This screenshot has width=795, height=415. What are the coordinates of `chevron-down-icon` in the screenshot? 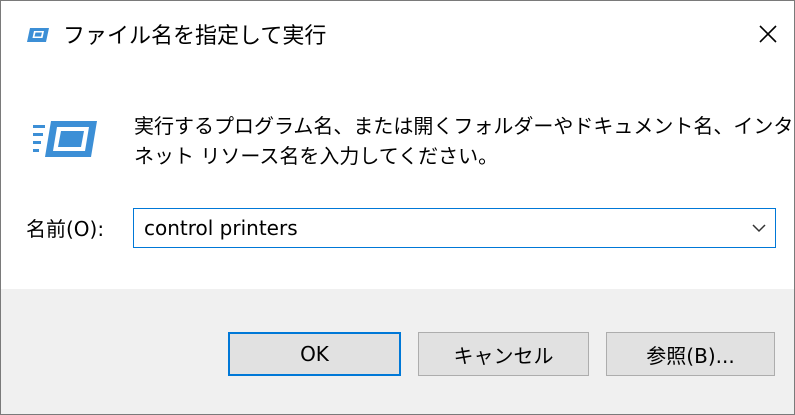 It's located at (759, 228).